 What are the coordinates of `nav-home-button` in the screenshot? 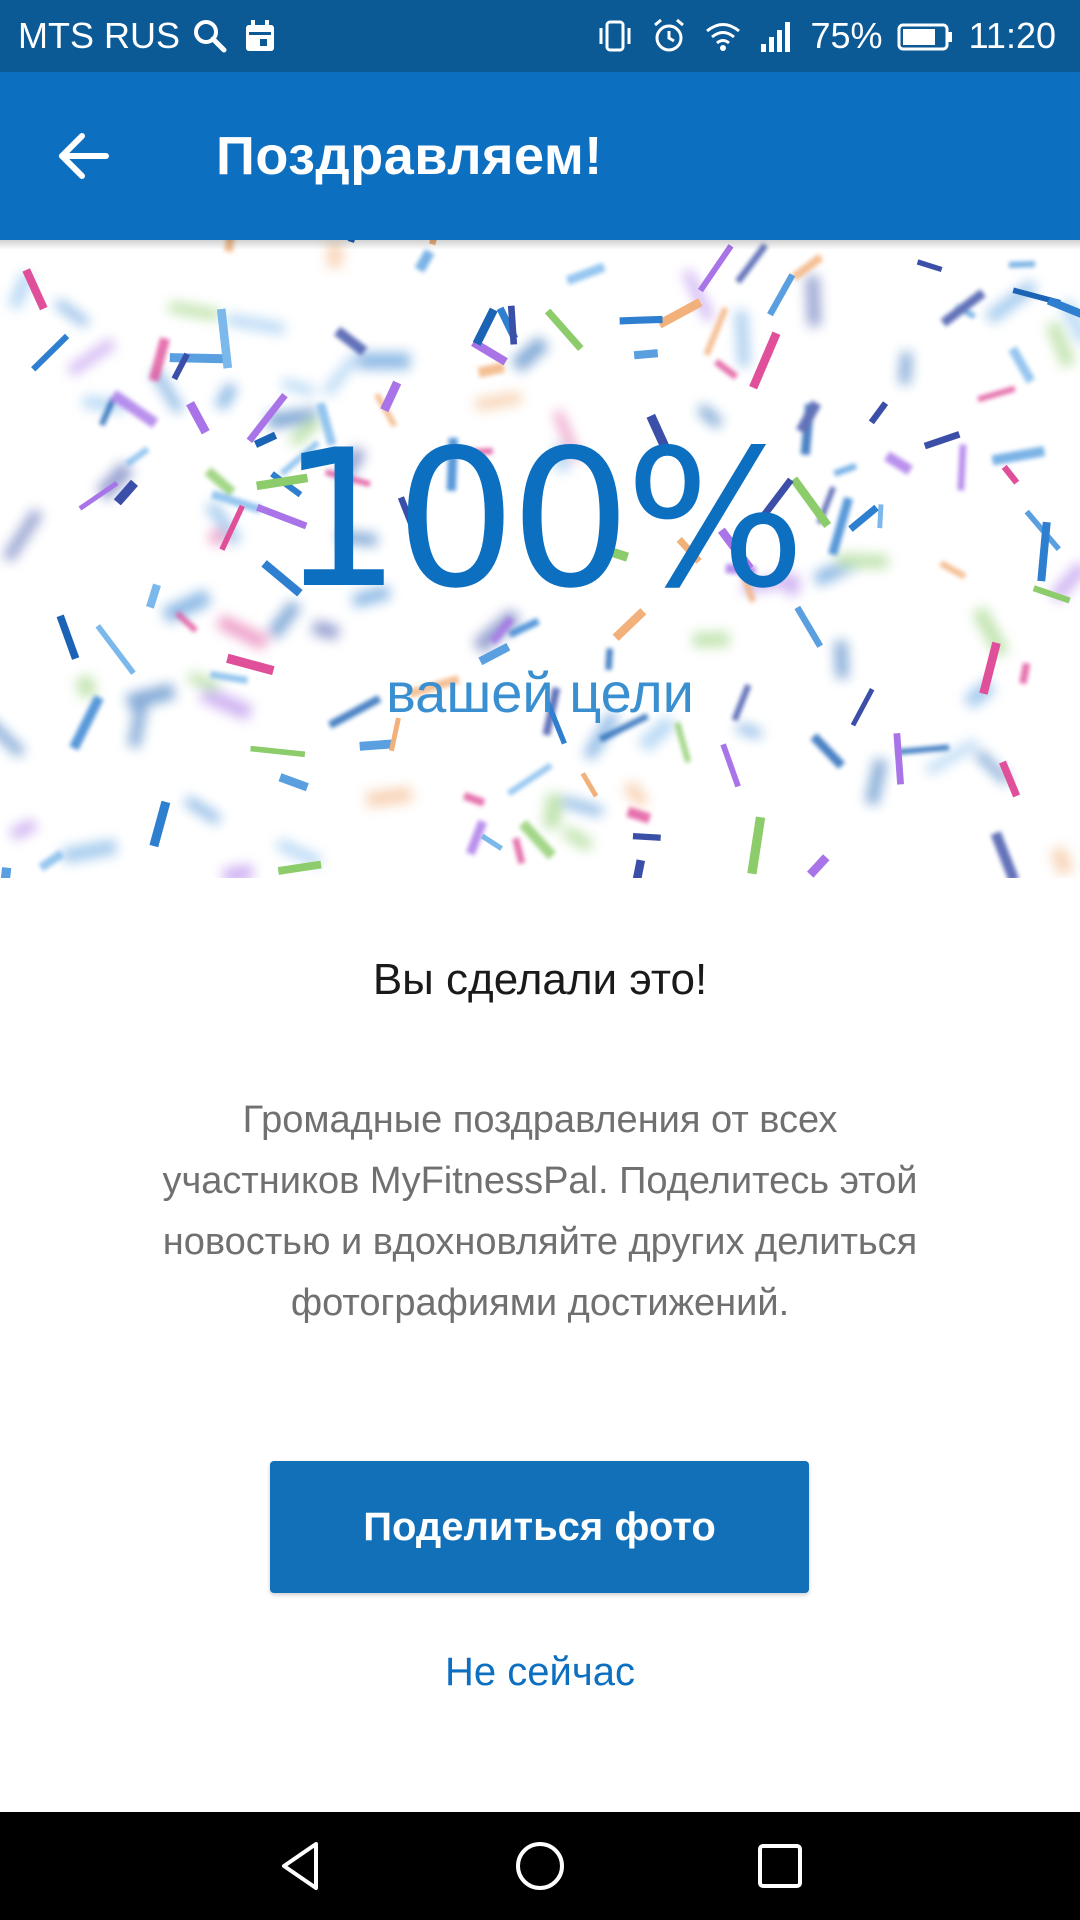 It's located at (540, 1866).